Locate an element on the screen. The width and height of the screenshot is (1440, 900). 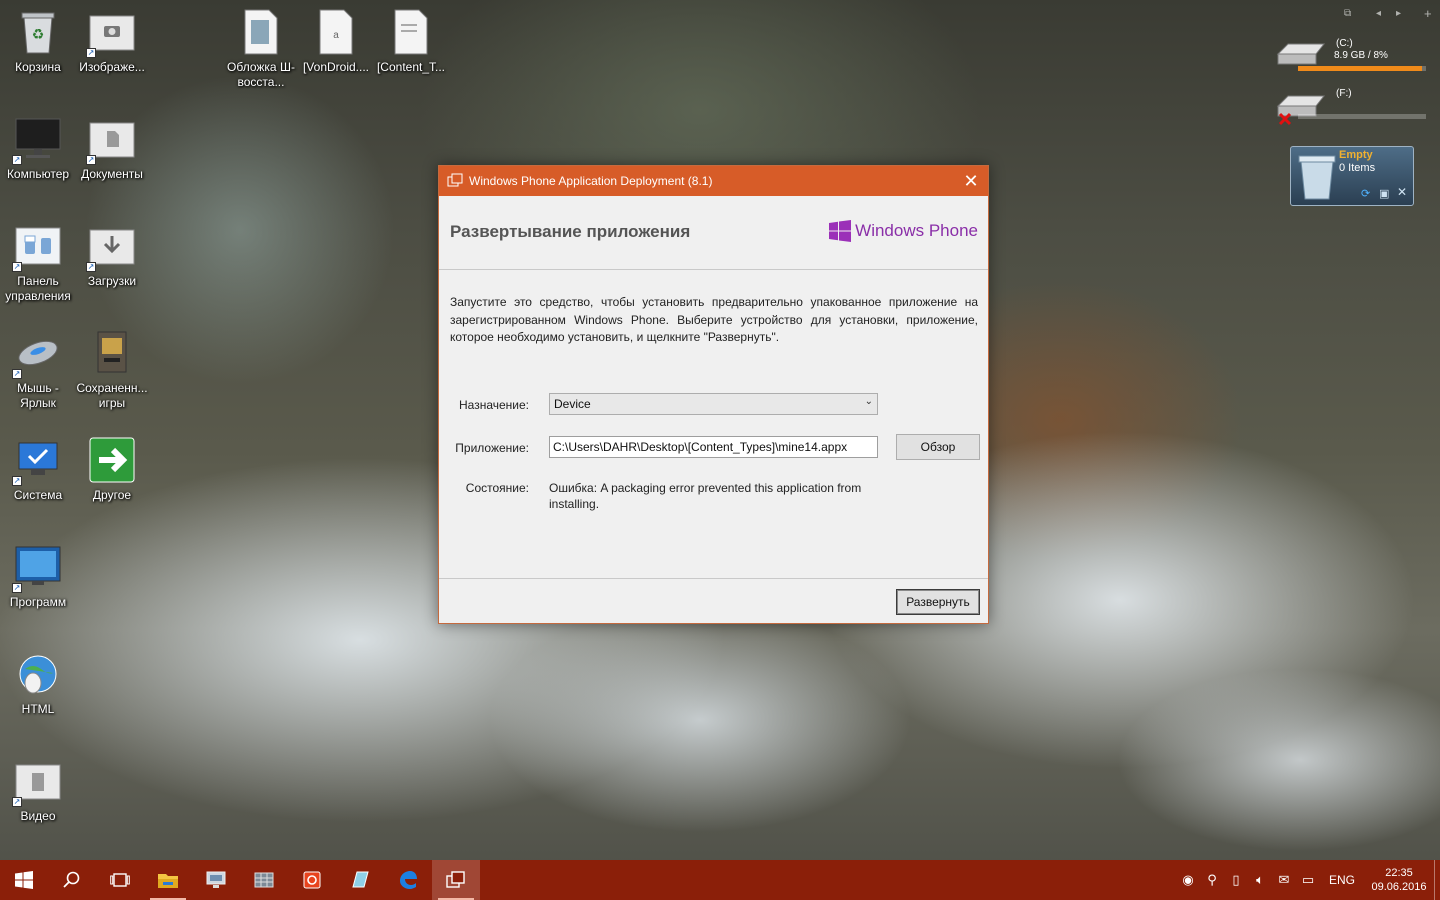
close-icon: ✕ is located at coordinates (971, 181).